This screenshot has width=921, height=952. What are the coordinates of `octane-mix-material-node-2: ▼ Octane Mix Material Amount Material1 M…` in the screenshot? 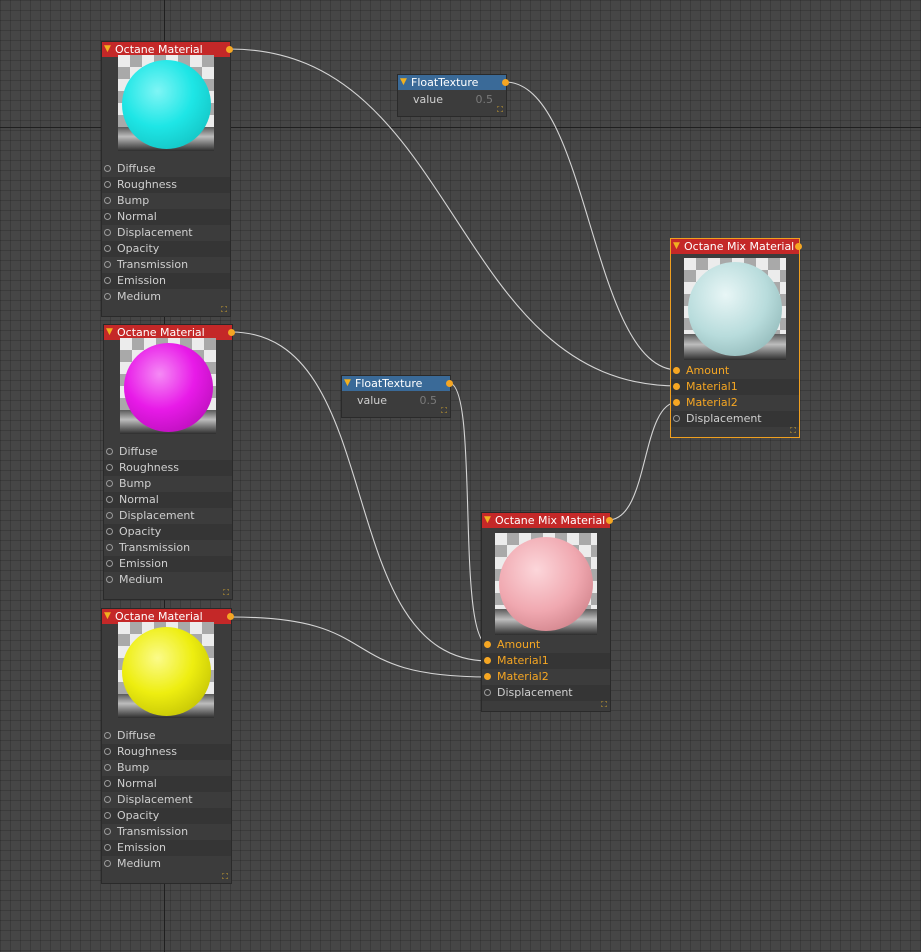 It's located at (547, 612).